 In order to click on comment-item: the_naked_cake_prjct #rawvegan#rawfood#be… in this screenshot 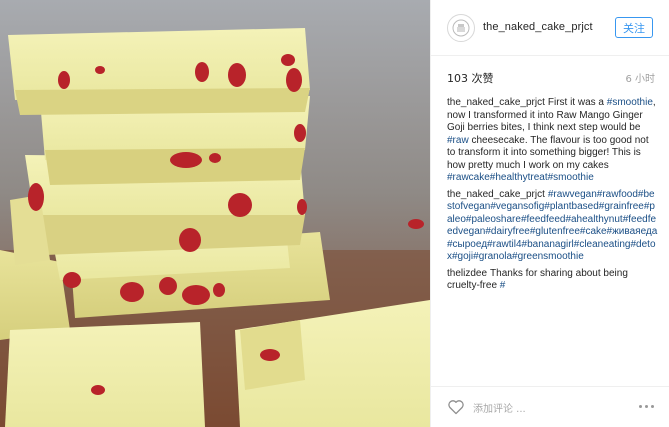, I will do `click(553, 226)`.